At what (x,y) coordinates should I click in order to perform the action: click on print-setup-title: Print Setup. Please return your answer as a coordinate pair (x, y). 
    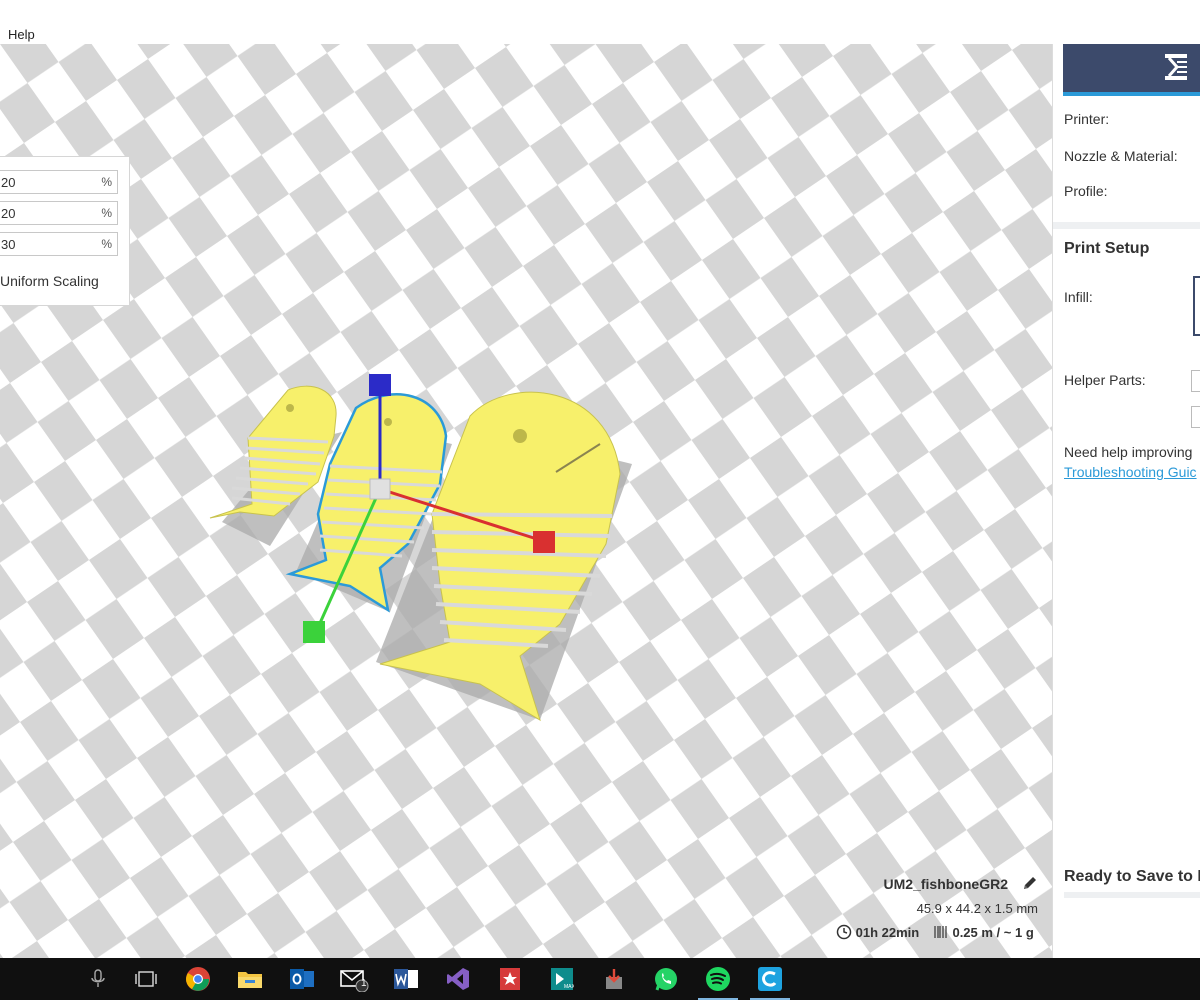
    Looking at the image, I should click on (1107, 248).